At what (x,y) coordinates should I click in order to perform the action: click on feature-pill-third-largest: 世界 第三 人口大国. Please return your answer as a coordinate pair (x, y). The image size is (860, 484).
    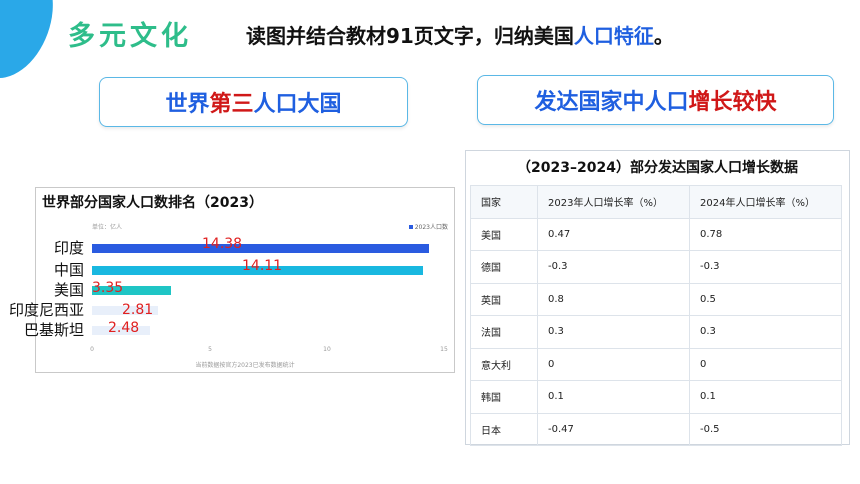
    Looking at the image, I should click on (253, 102).